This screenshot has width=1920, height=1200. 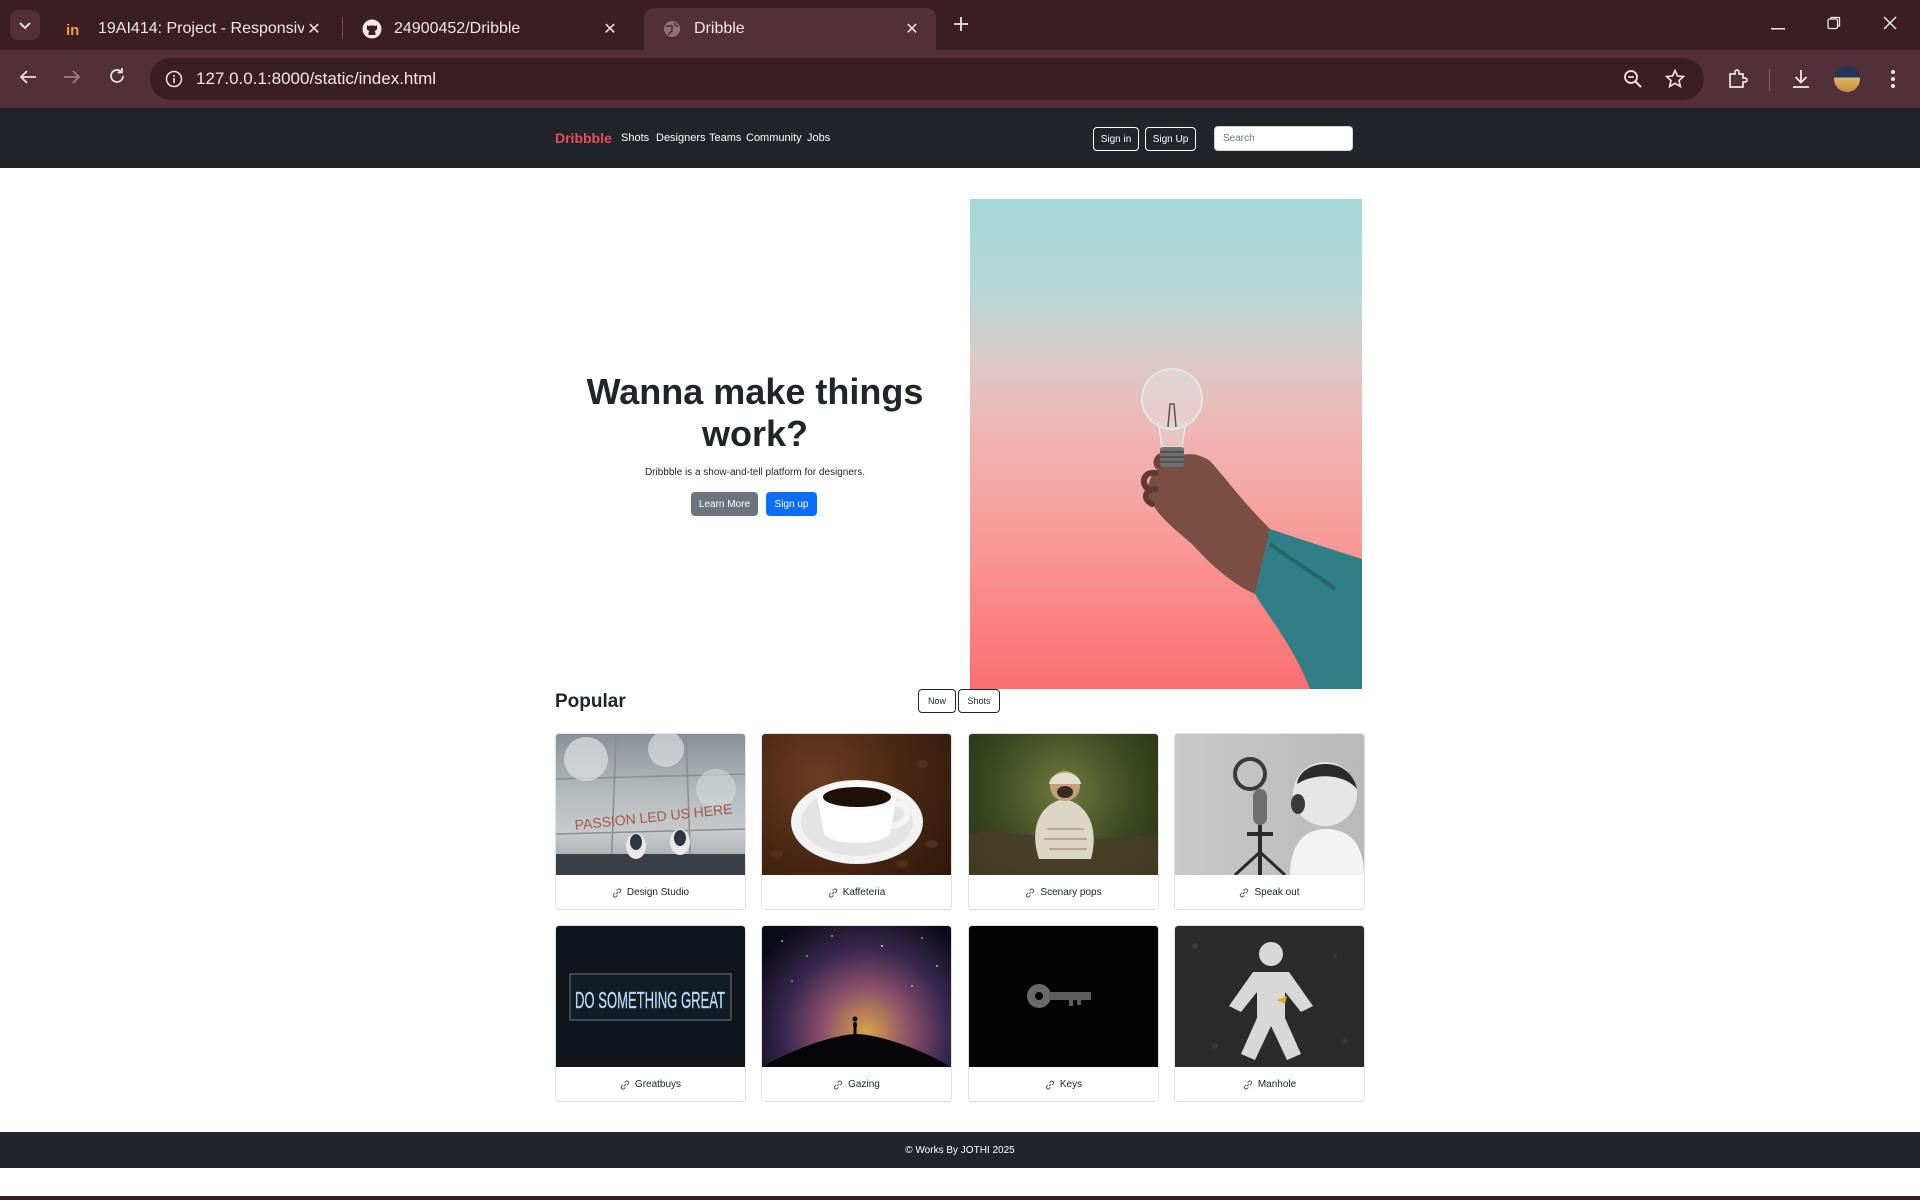 I want to click on shot-card-manhole: Manhole, so click(x=1269, y=1013).